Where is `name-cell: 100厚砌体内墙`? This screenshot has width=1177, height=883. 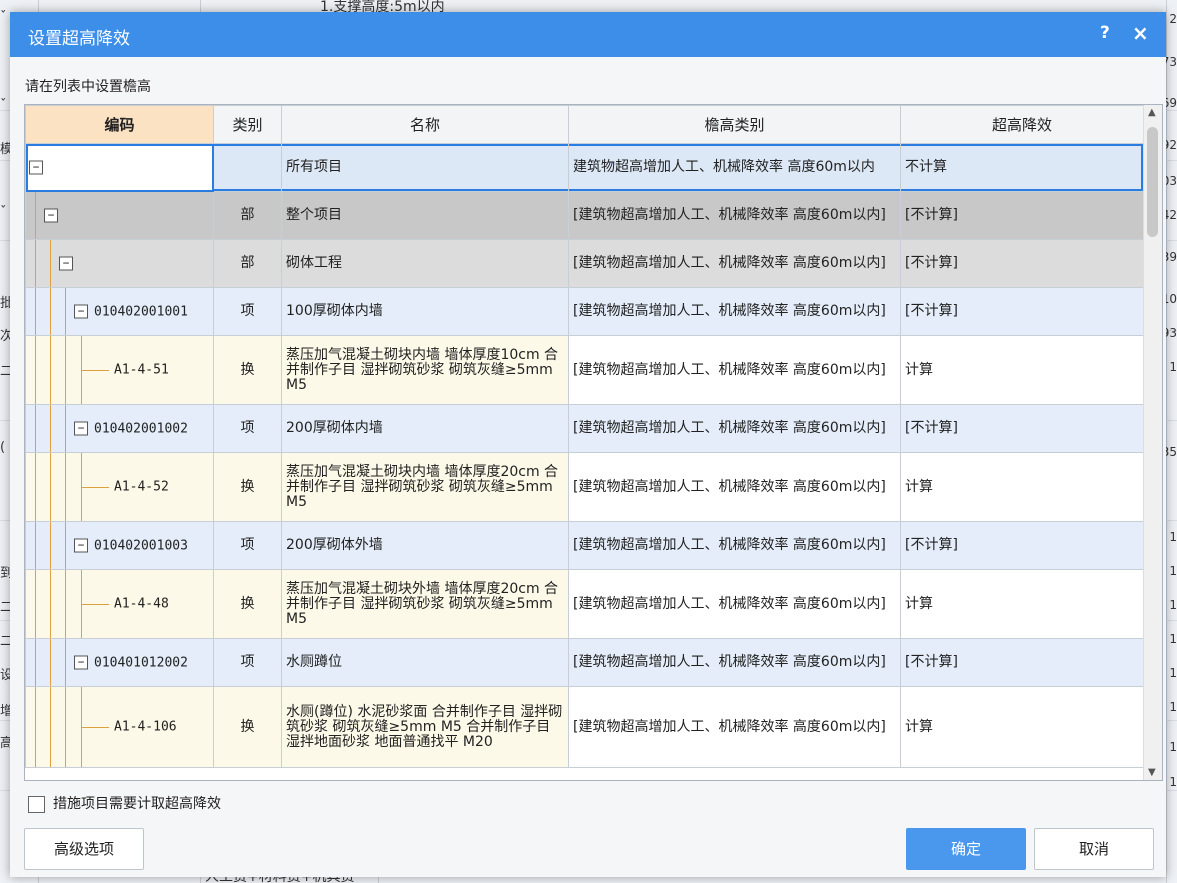 name-cell: 100厚砌体内墙 is located at coordinates (425, 311).